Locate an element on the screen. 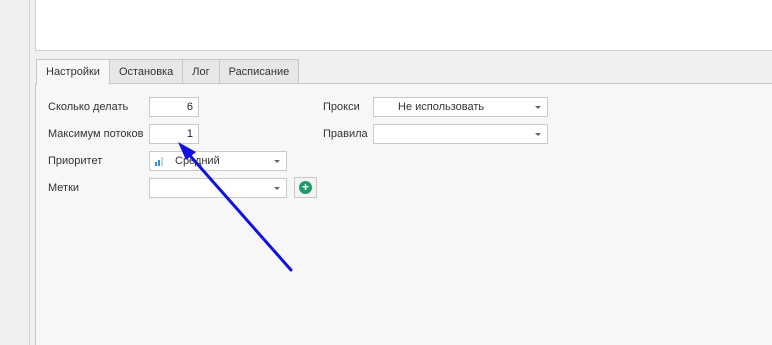 This screenshot has height=345, width=772. annotation-arrow is located at coordinates (235, 207).